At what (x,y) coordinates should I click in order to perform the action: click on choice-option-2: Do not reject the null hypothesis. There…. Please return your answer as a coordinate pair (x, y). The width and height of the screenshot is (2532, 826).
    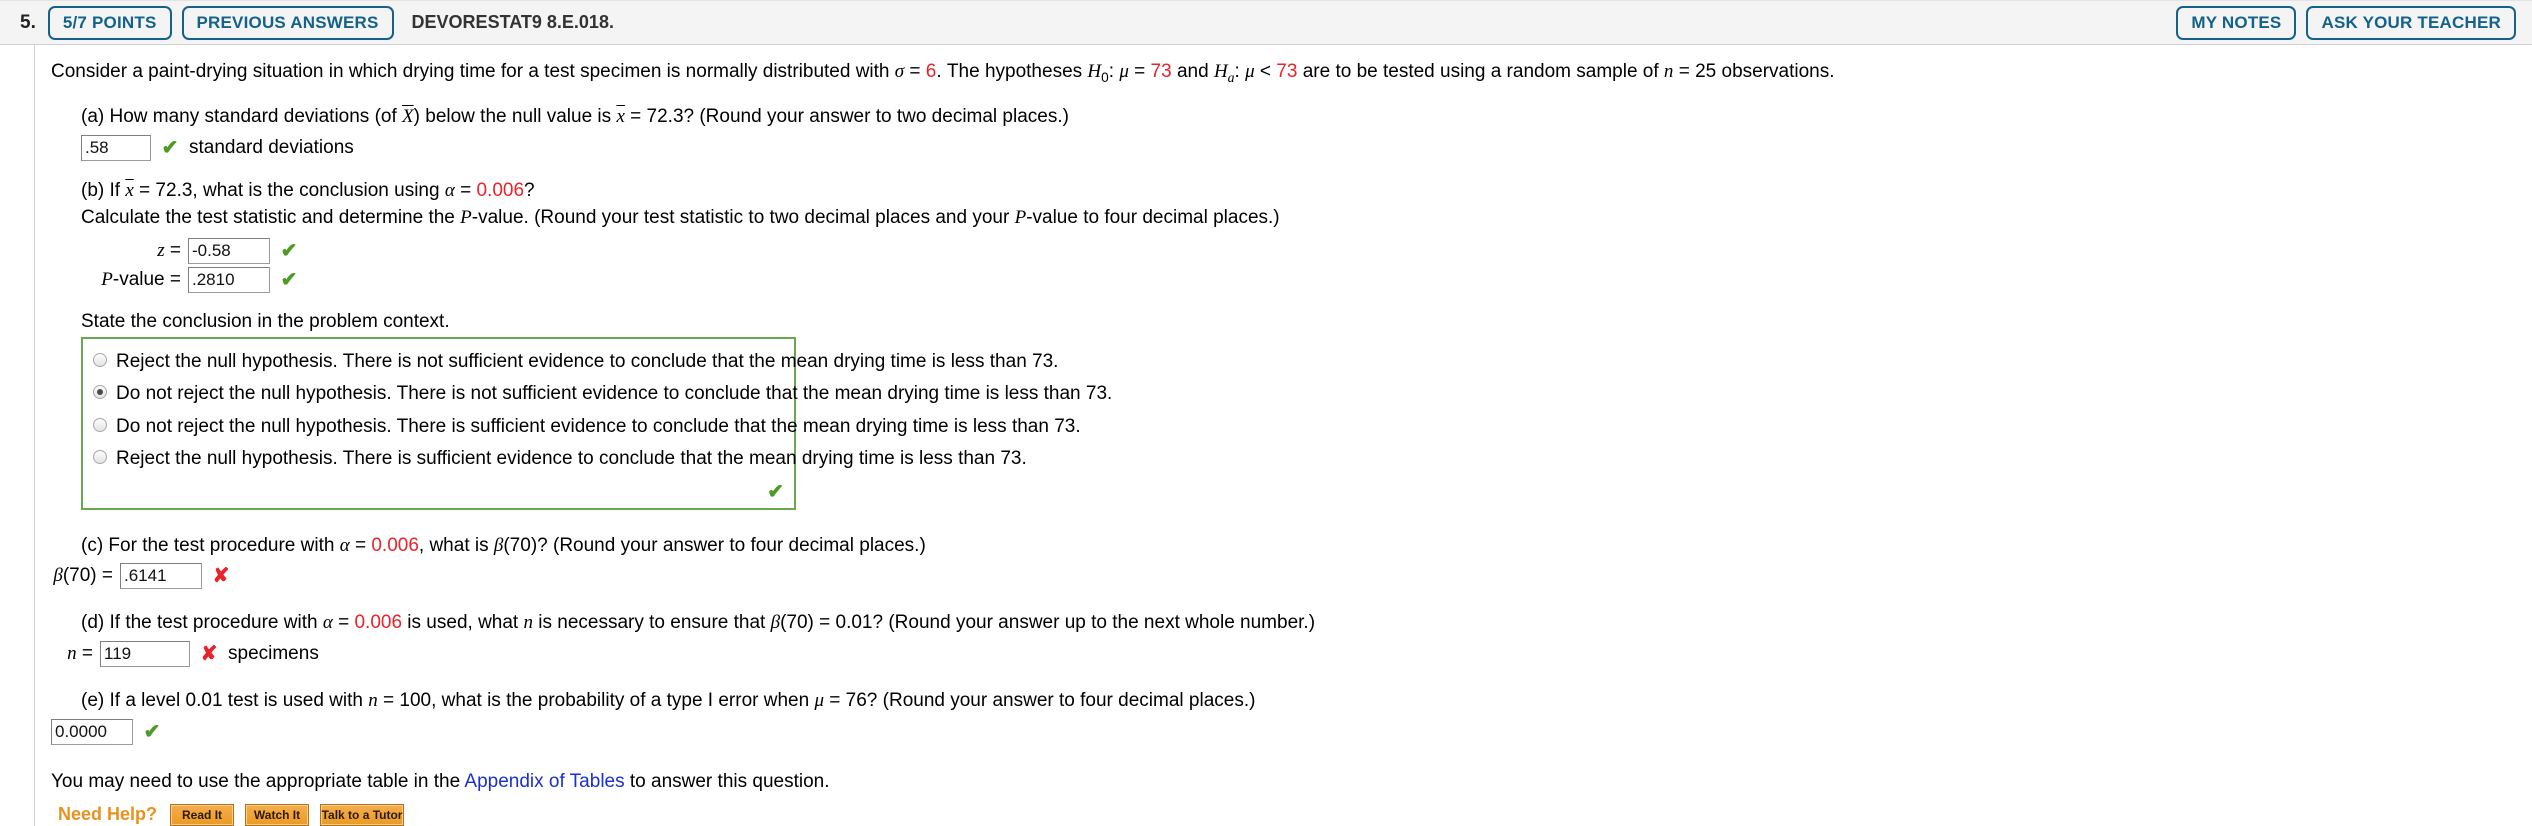
    Looking at the image, I should click on (597, 394).